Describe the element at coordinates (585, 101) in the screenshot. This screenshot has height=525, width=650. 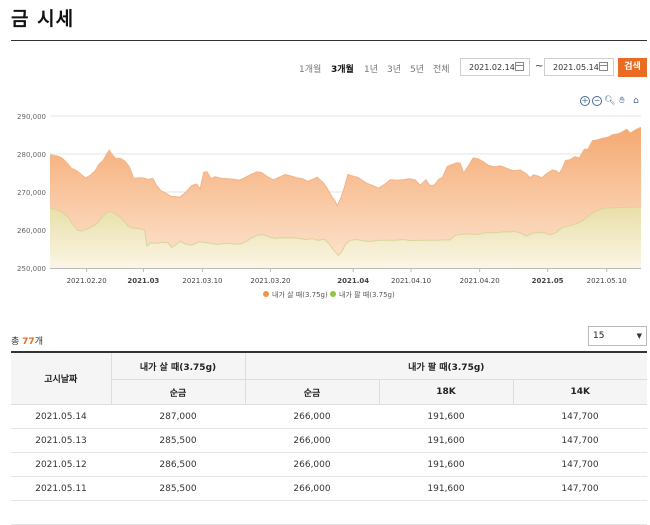
I see `zoom-in-icon: +` at that location.